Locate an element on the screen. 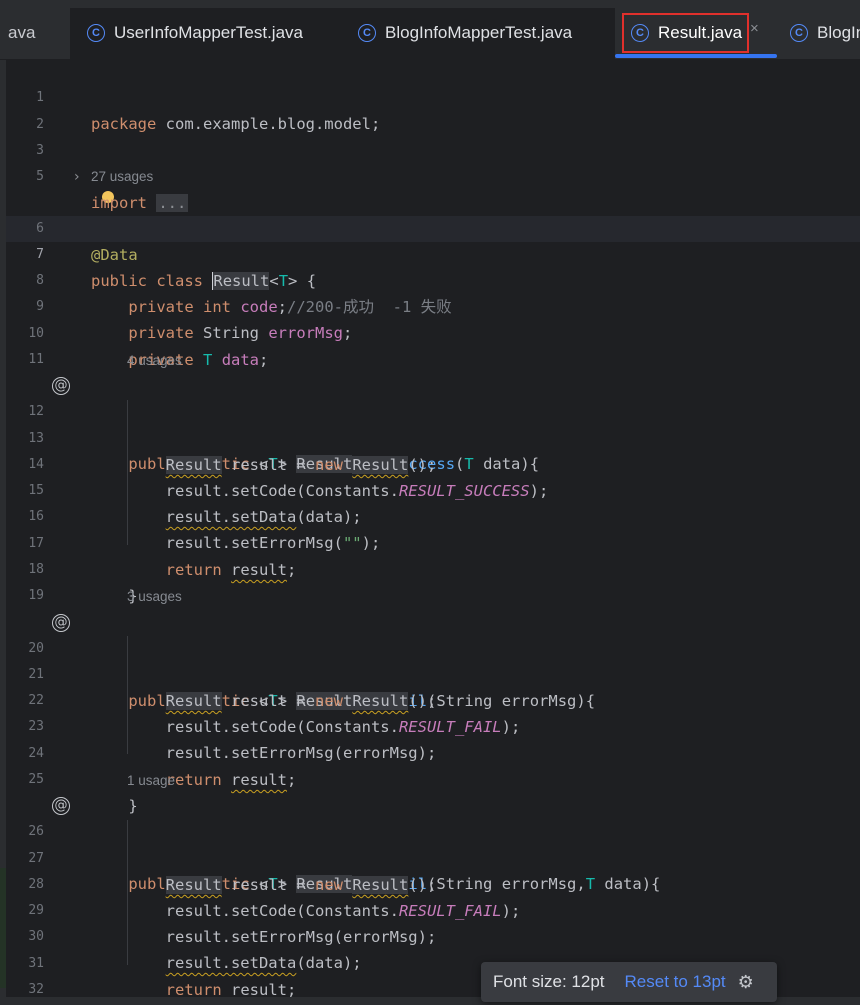  code-line: 6 @Data is located at coordinates (430, 227).